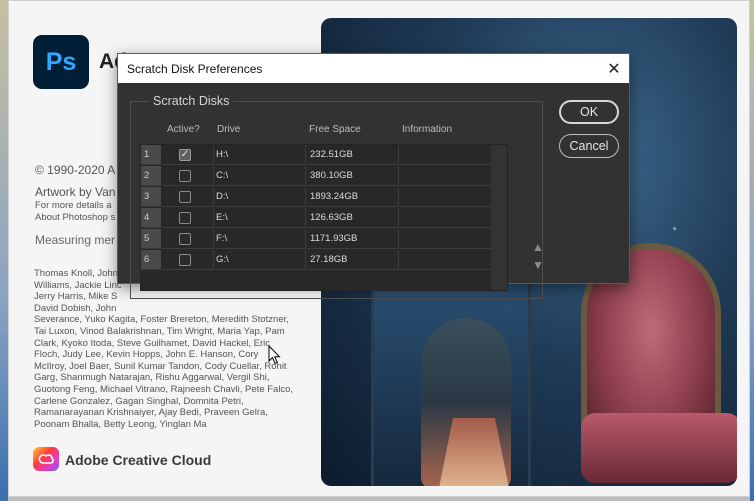 The height and width of the screenshot is (501, 754). Describe the element at coordinates (191, 101) in the screenshot. I see `group-label: Scratch Disks` at that location.